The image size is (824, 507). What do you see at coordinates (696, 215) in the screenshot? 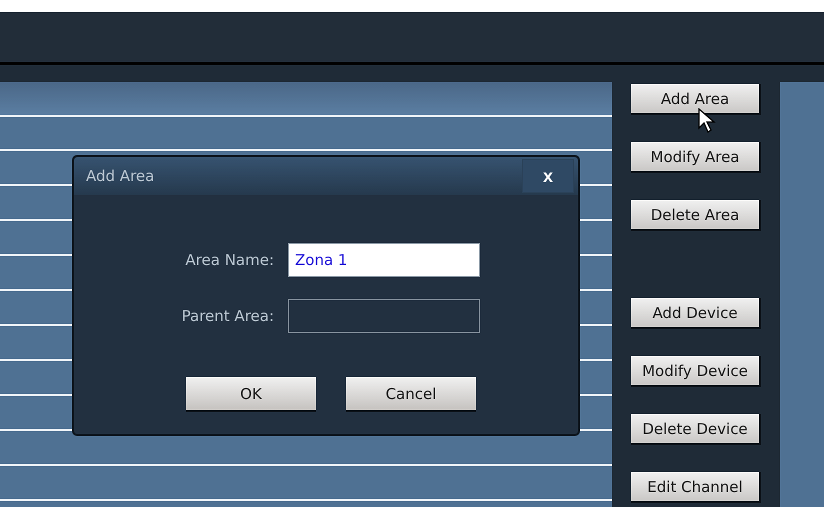
I see `side-button: Delete Area` at bounding box center [696, 215].